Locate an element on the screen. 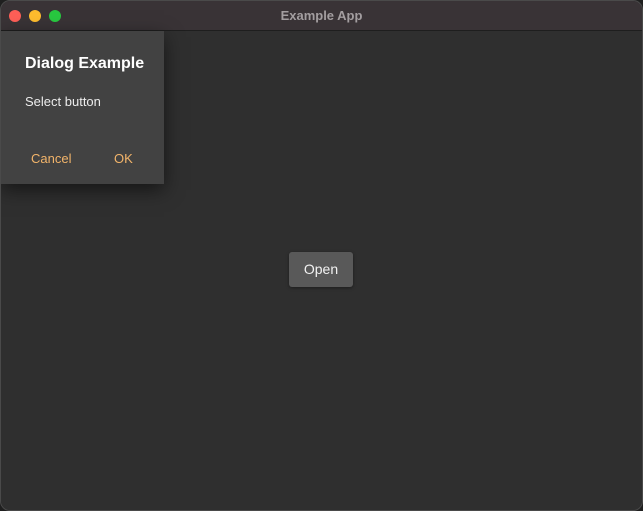 The height and width of the screenshot is (511, 643). title-bar: Example App is located at coordinates (321, 16).